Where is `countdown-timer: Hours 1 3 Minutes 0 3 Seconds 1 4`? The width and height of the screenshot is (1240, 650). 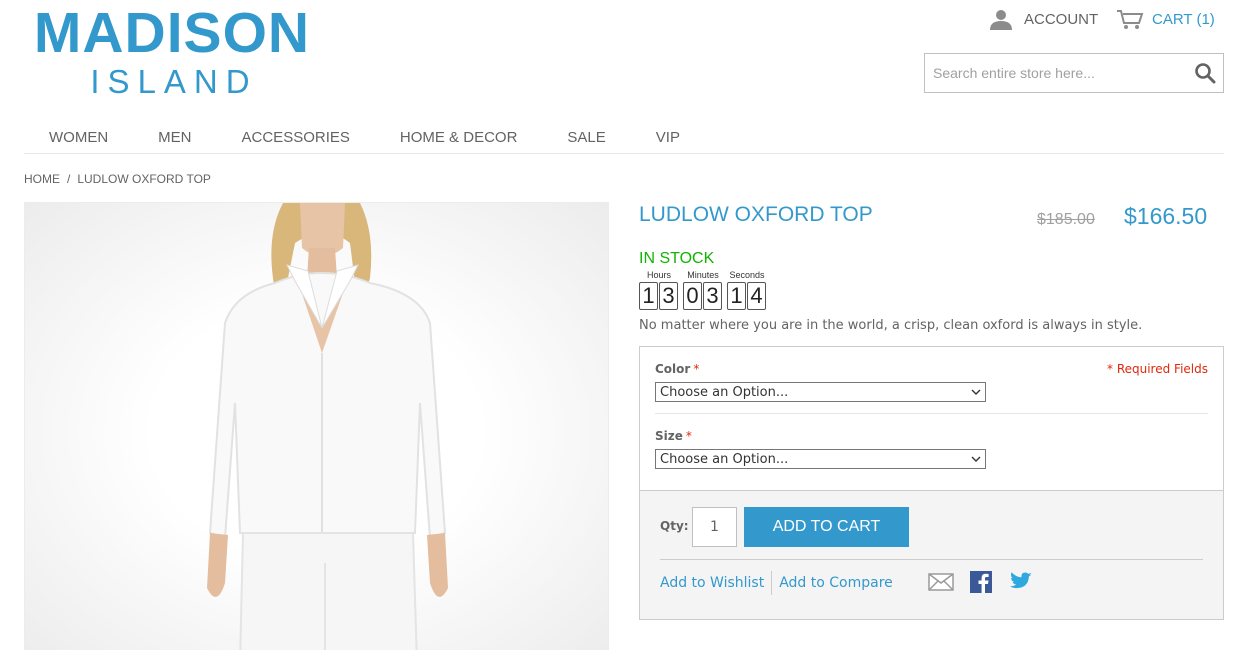 countdown-timer: Hours 1 3 Minutes 0 3 Seconds 1 4 is located at coordinates (703, 289).